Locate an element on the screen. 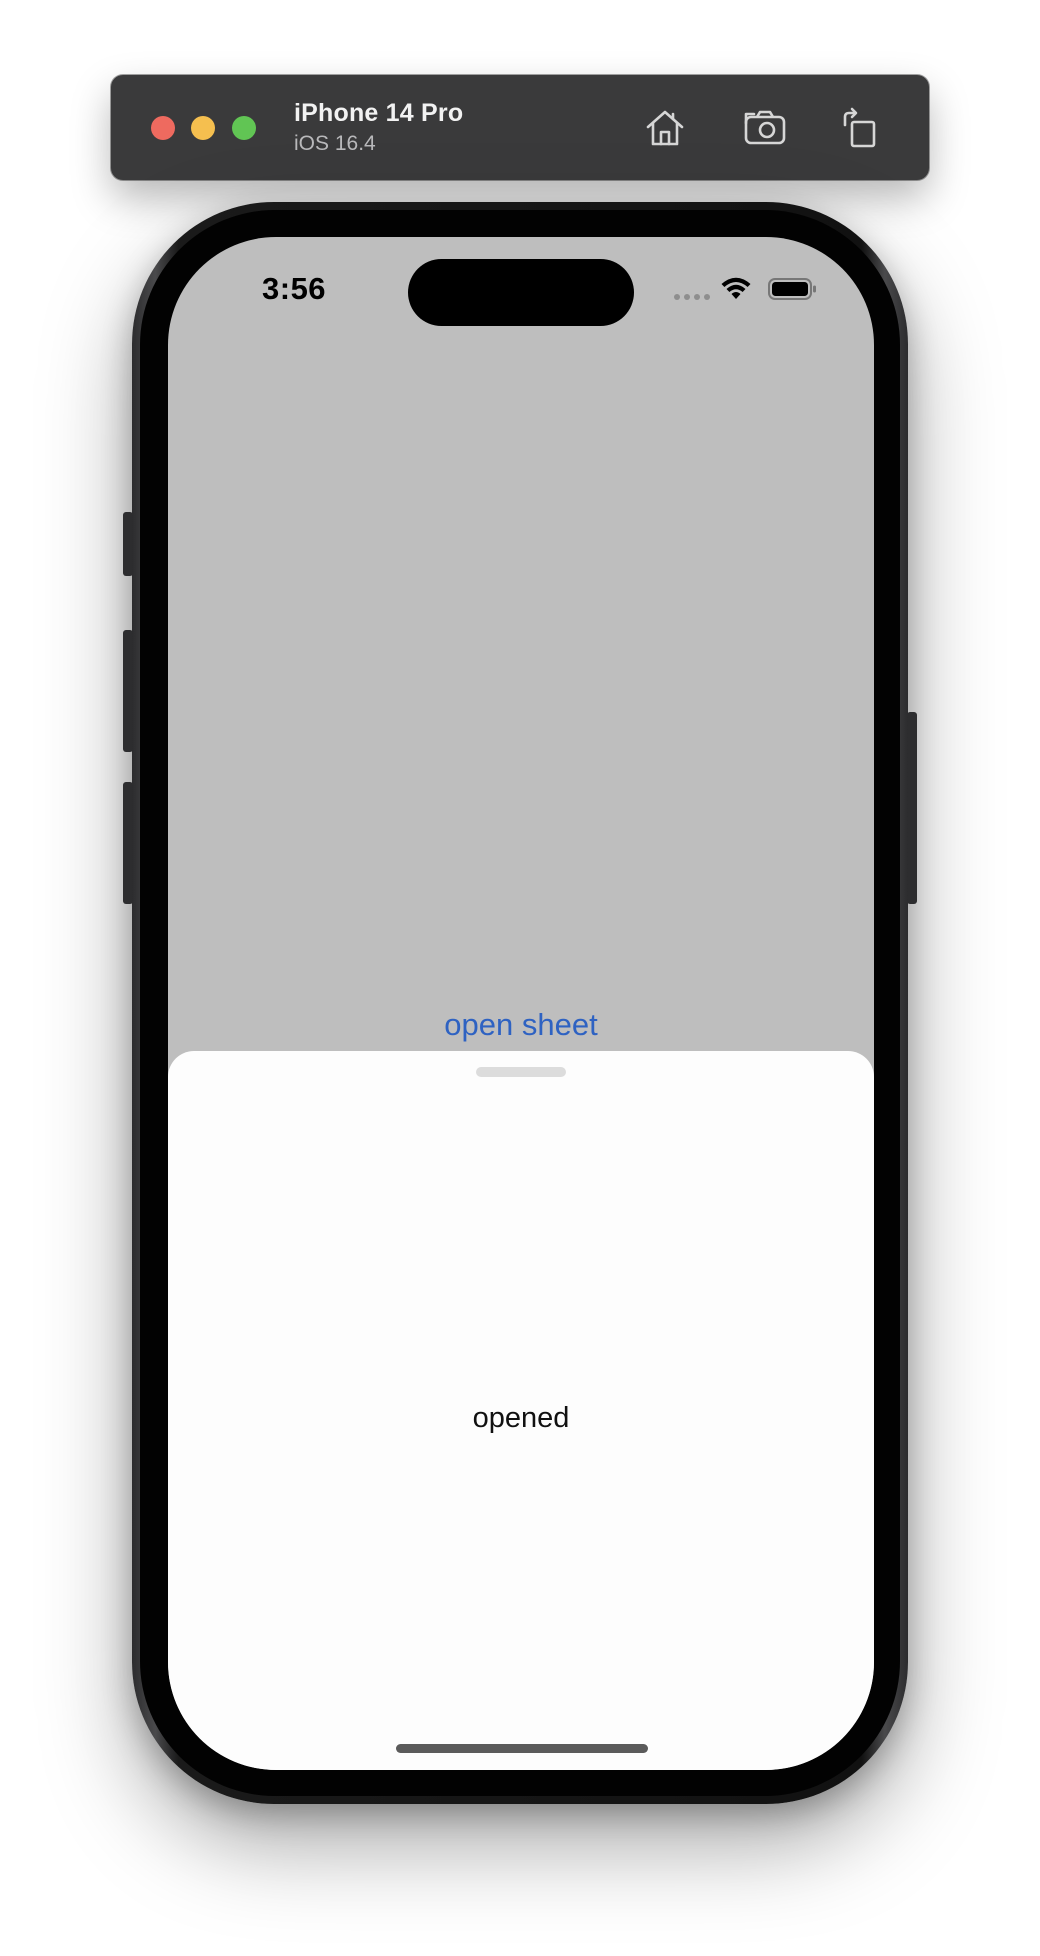 This screenshot has width=1040, height=1956. rotate-icon is located at coordinates (860, 128).